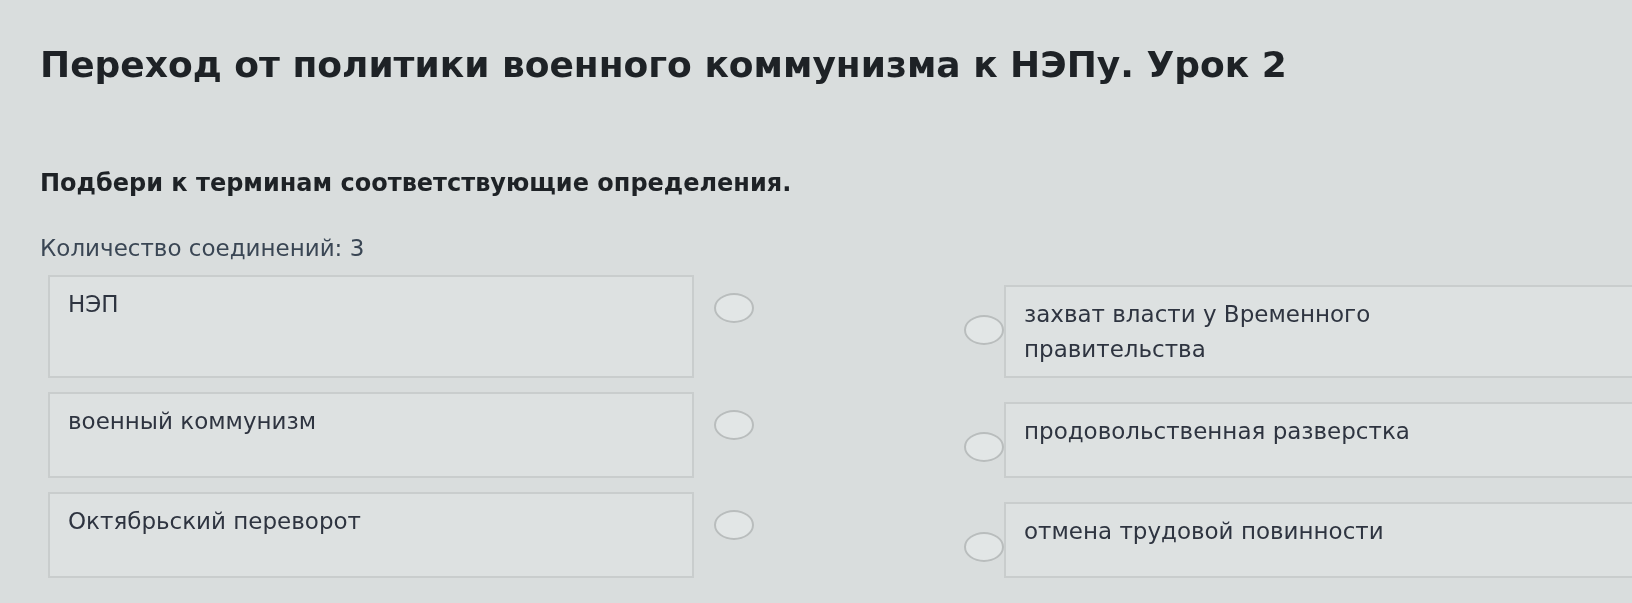  What do you see at coordinates (371, 535) in the screenshot?
I see `term-card: Октябрьский переворот` at bounding box center [371, 535].